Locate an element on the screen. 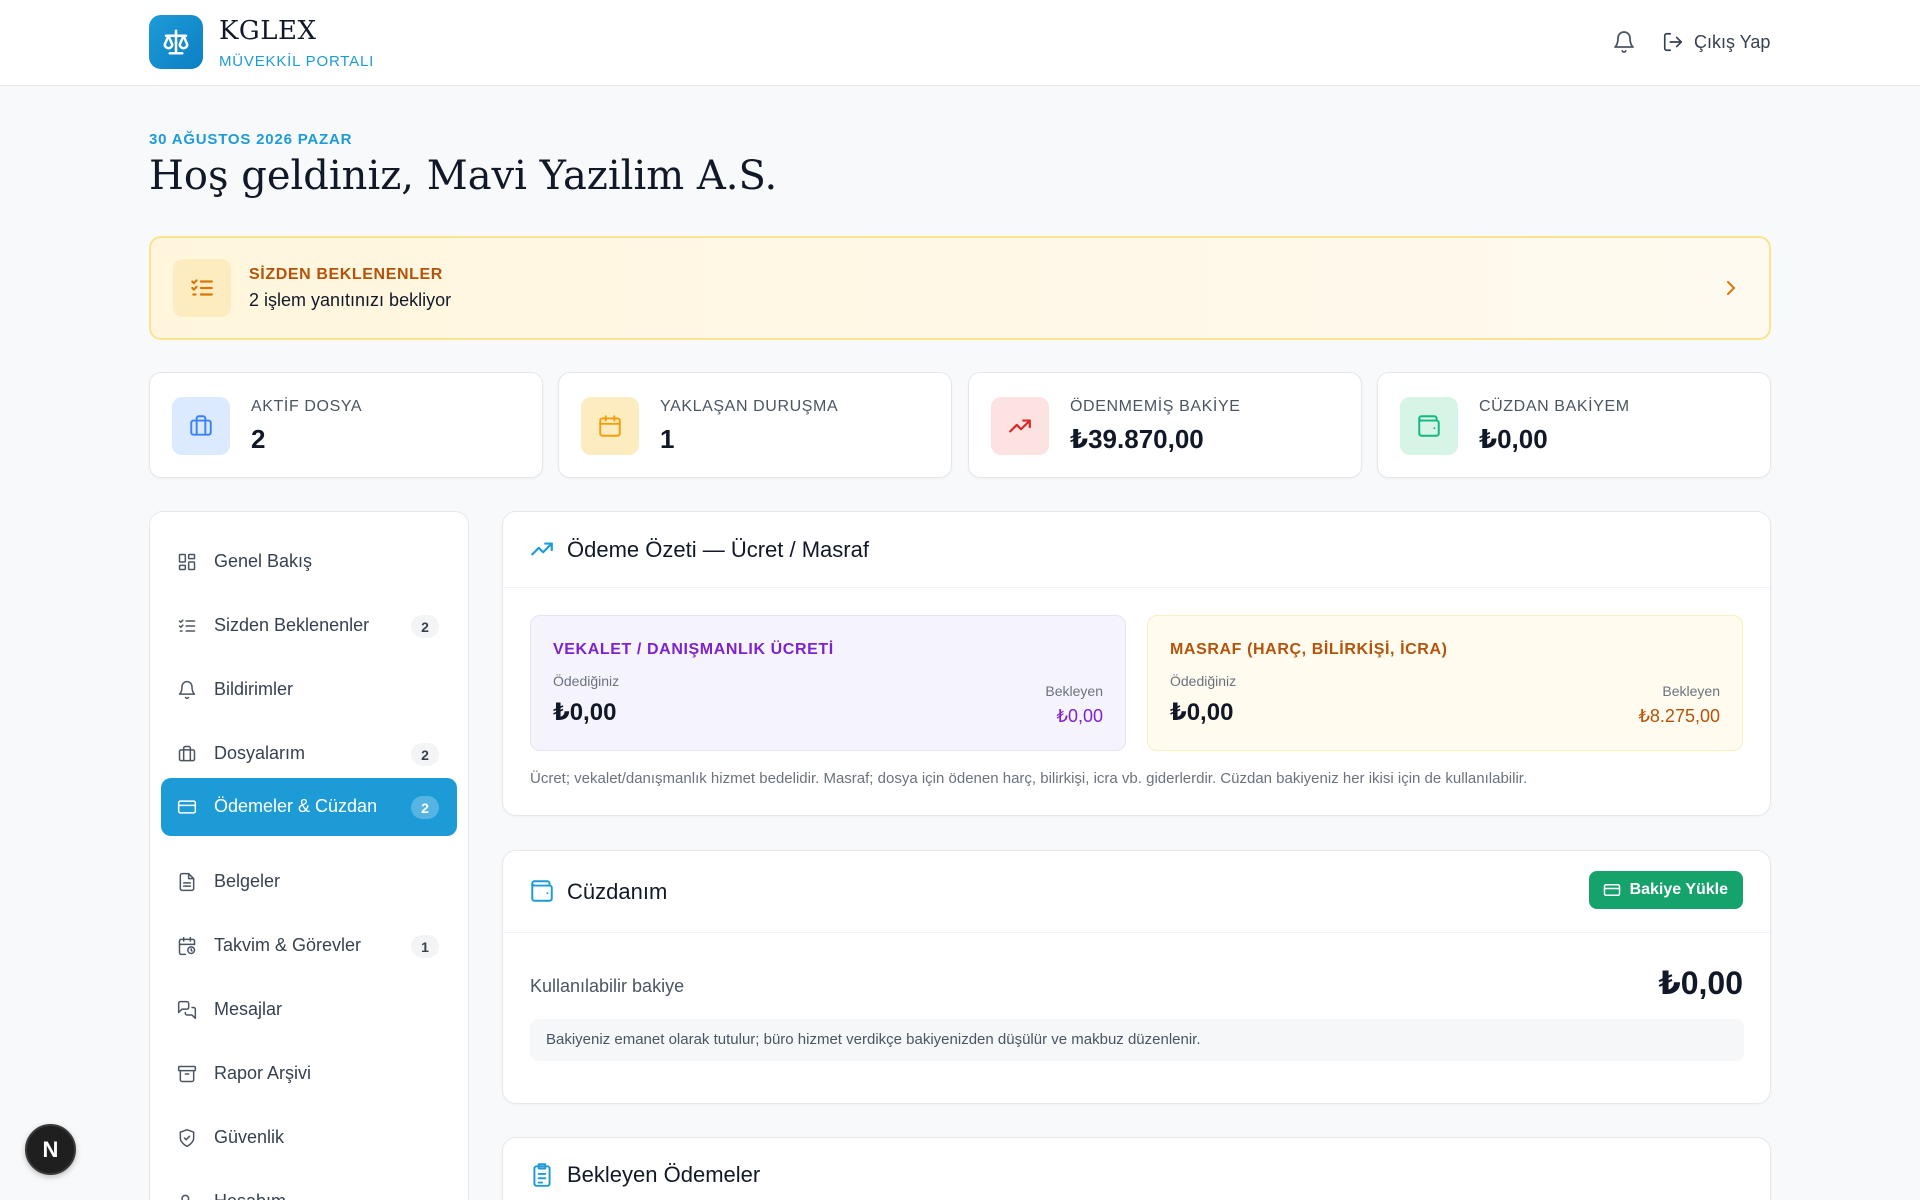 The image size is (1920, 1200). stat-value: 2 is located at coordinates (258, 439).